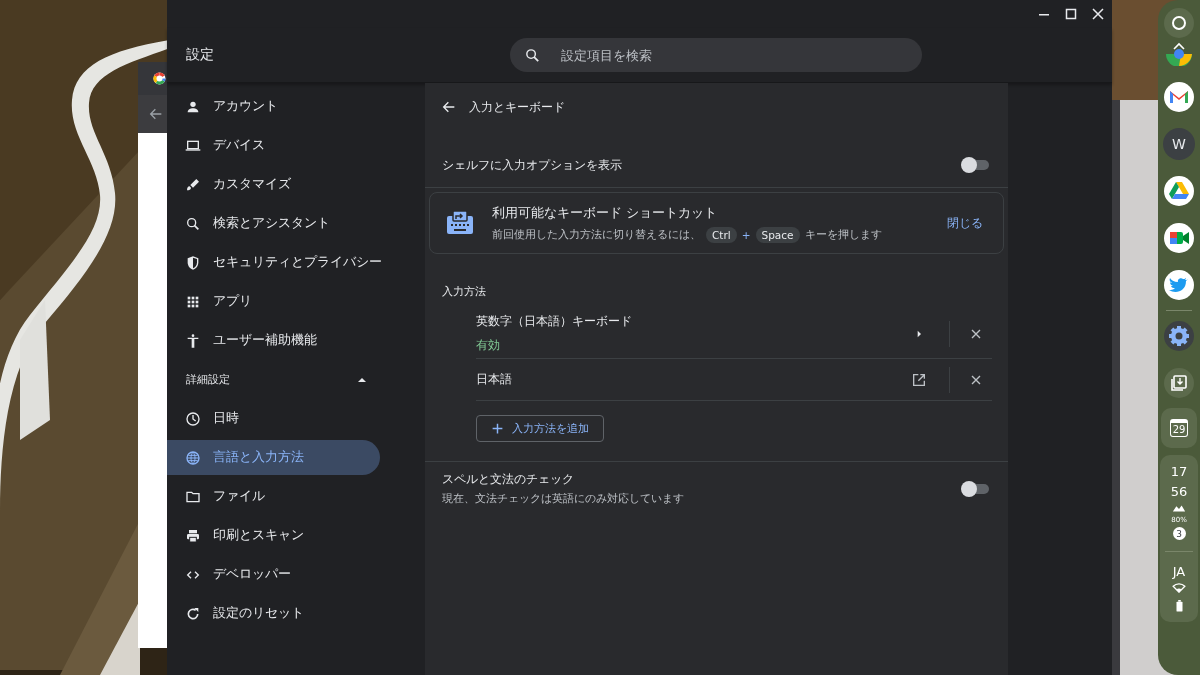 This screenshot has height=675, width=1200. Describe the element at coordinates (777, 234) in the screenshot. I see `key-chip: Space` at that location.